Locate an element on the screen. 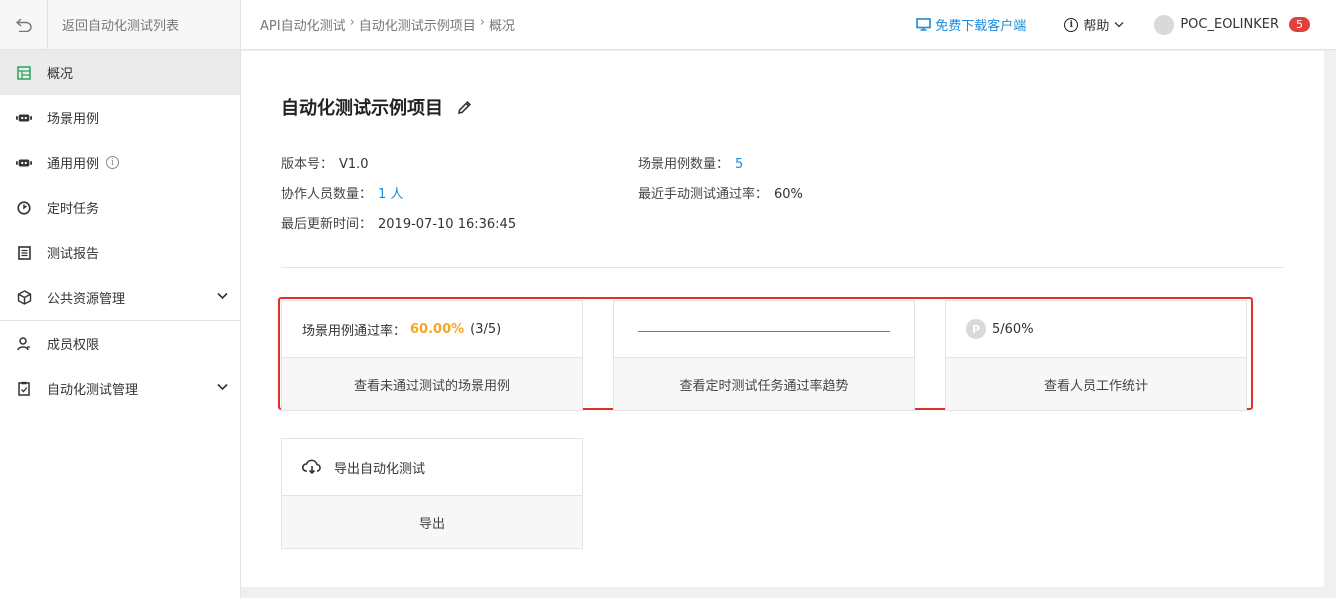 This screenshot has width=1336, height=598. export-label: 导出自动化测试 is located at coordinates (380, 469).